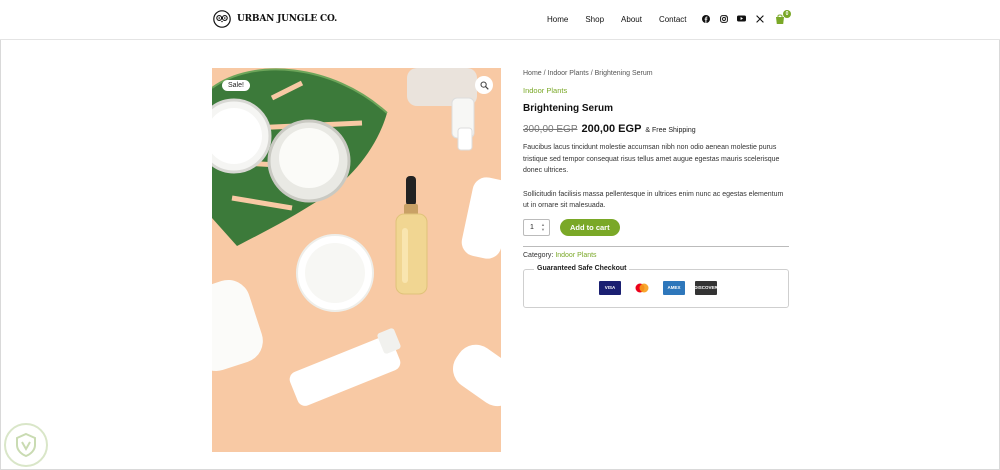 Image resolution: width=1000 pixels, height=470 pixels. I want to click on product-meta: Category: Indoor Plants, so click(656, 255).